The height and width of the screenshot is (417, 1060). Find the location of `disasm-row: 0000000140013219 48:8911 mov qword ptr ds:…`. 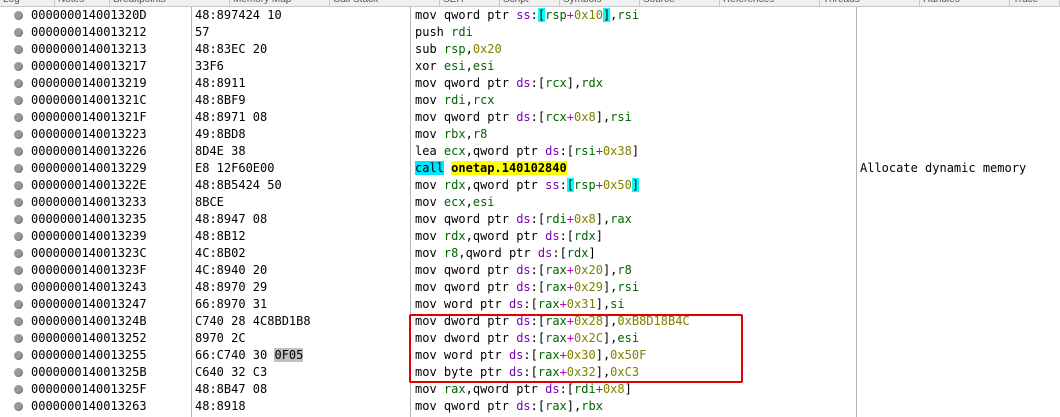

disasm-row: 0000000140013219 48:8911 mov qword ptr ds:… is located at coordinates (530, 83).